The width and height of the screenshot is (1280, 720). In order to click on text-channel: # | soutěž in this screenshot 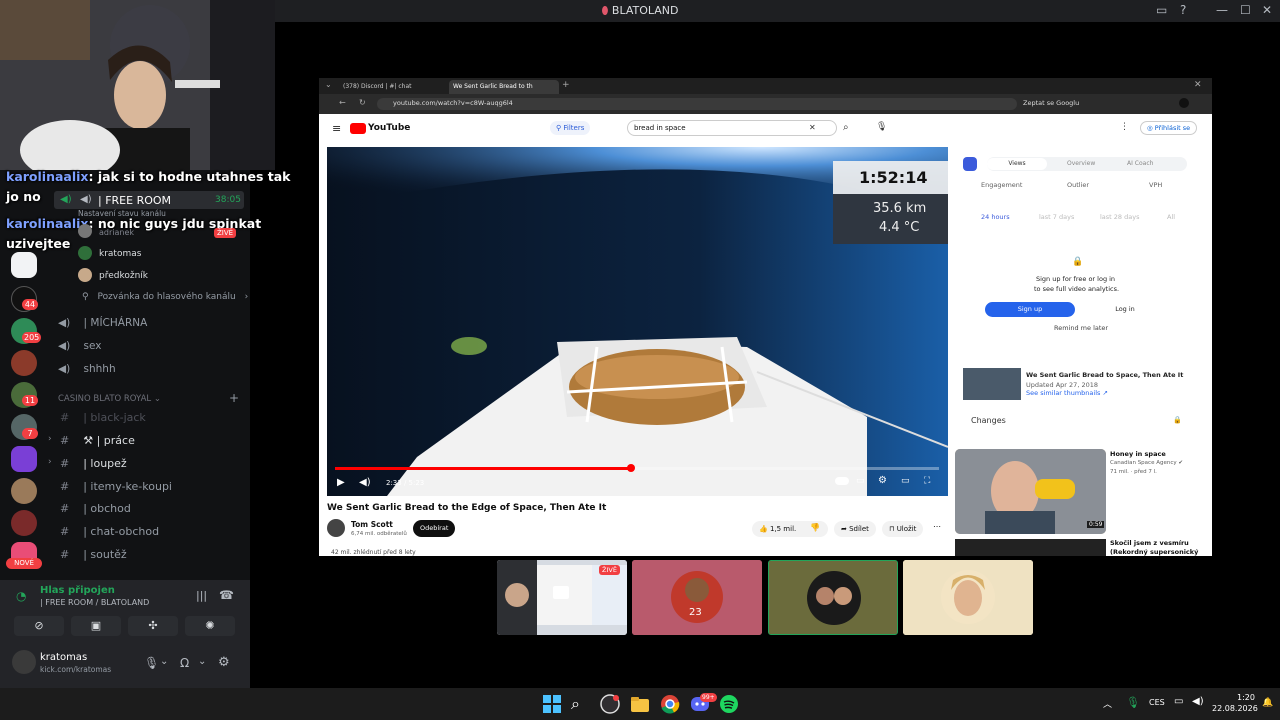, I will do `click(93, 554)`.